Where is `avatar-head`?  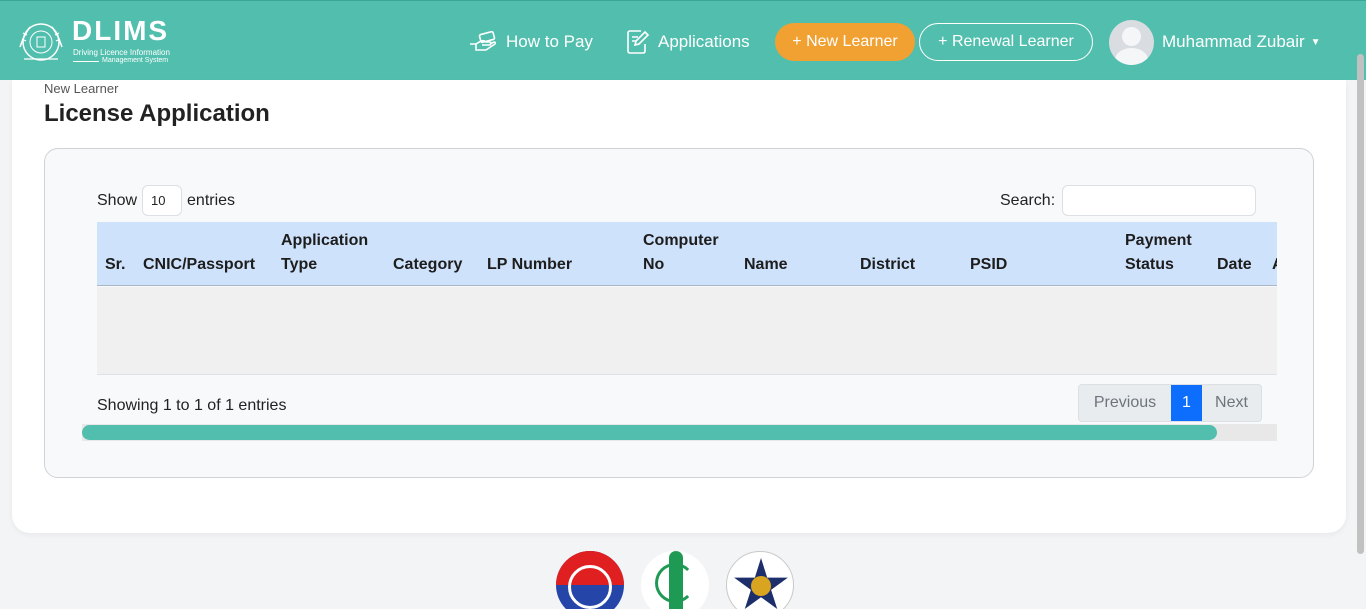
avatar-head is located at coordinates (1131, 36).